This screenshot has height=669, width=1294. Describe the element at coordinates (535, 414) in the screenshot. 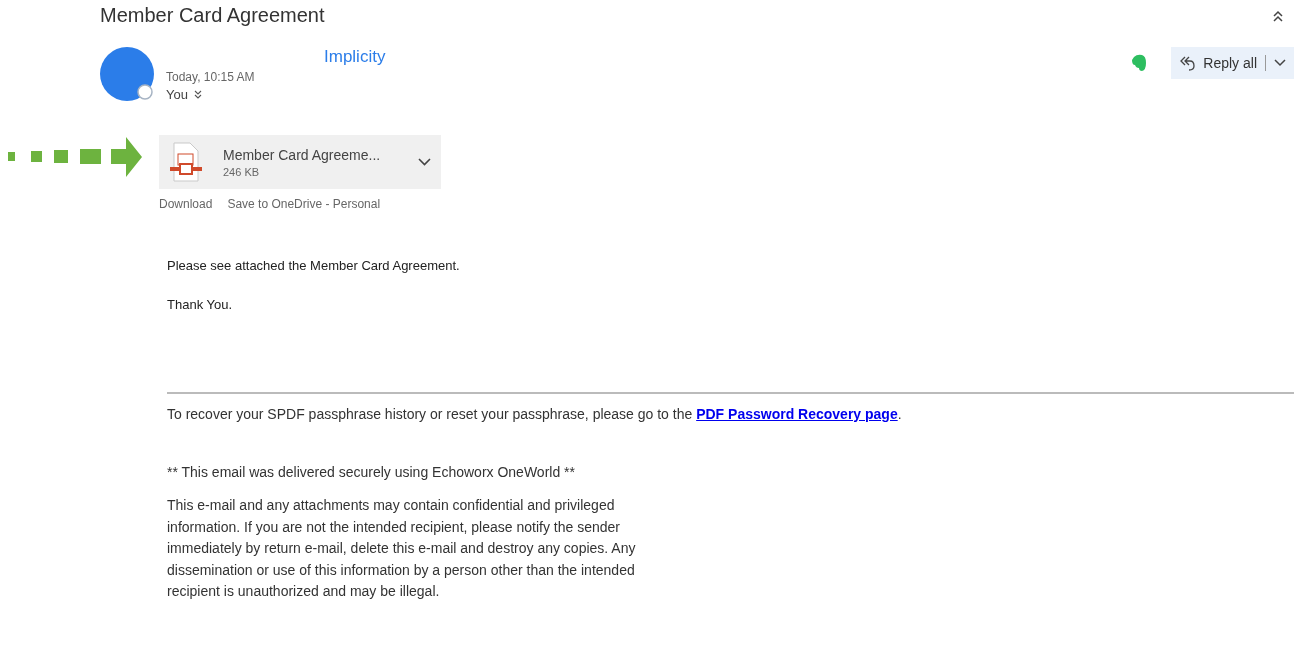

I see `recovery-notice: To recover your SPDF passphrase history or reset your passphrase, please go to the PDF Password Recovery page.` at that location.